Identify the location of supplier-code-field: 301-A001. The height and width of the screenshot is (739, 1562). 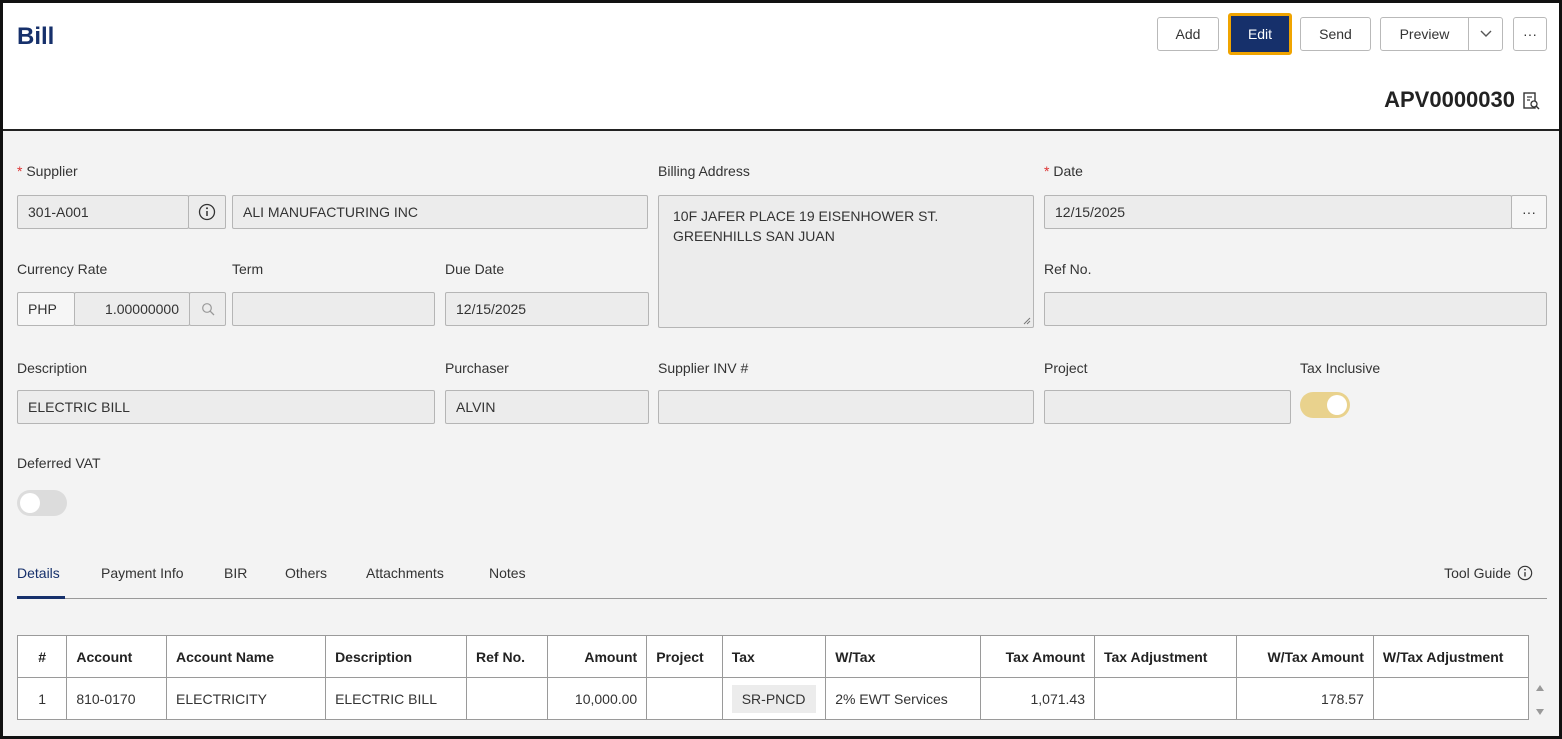
(103, 212).